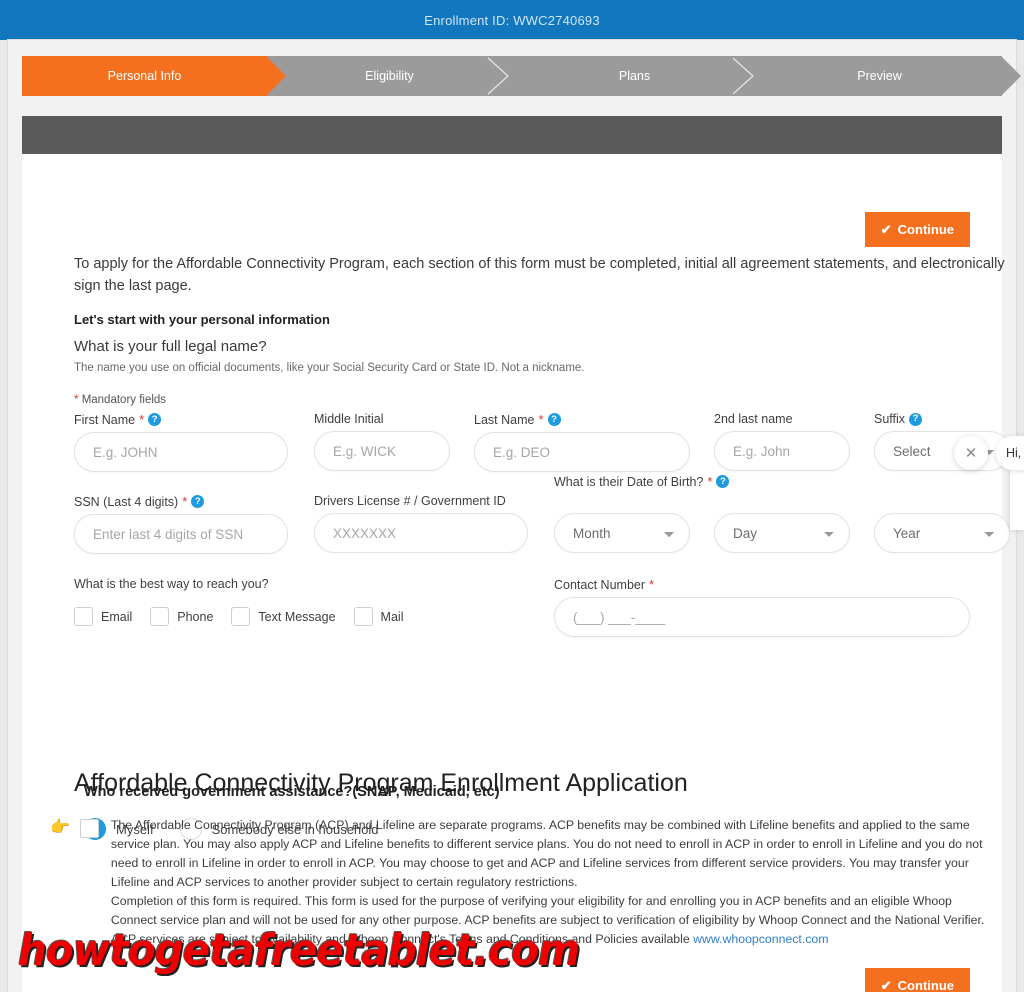 This screenshot has width=1024, height=992. Describe the element at coordinates (582, 452) in the screenshot. I see `last-name-input` at that location.